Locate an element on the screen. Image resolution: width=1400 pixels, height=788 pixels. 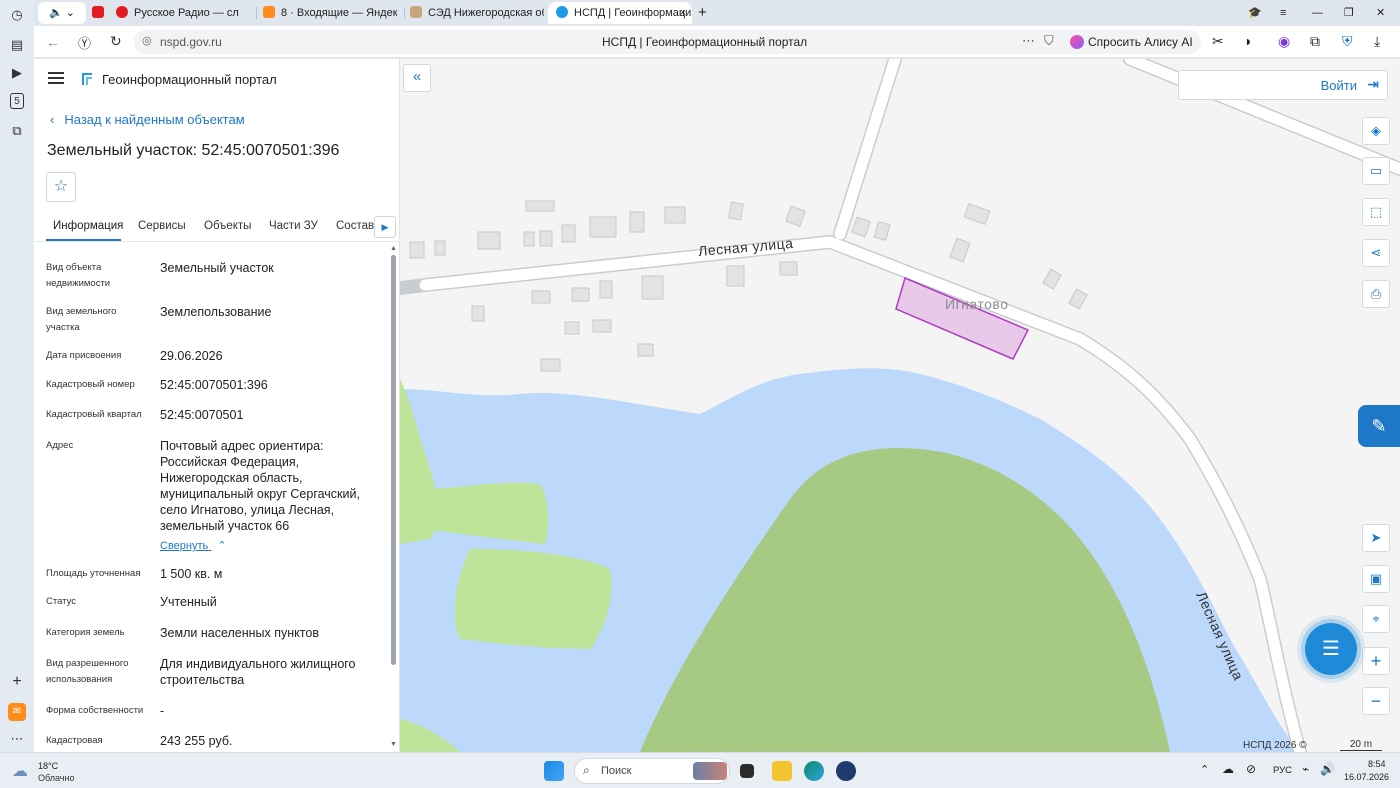
tab-parts: Части ЗУ is located at coordinates (293, 226).